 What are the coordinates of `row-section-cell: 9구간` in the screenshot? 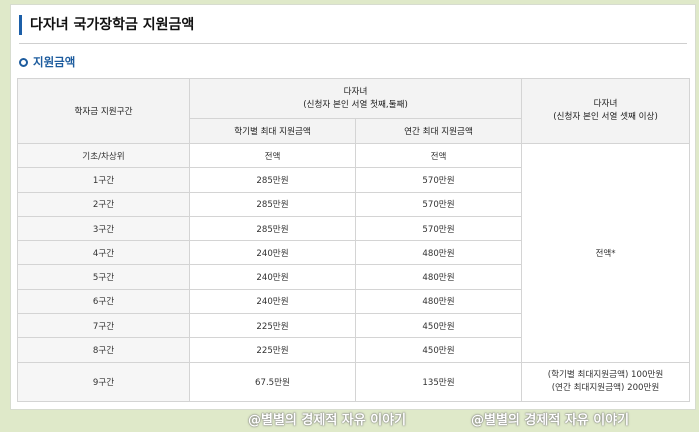 It's located at (103, 381).